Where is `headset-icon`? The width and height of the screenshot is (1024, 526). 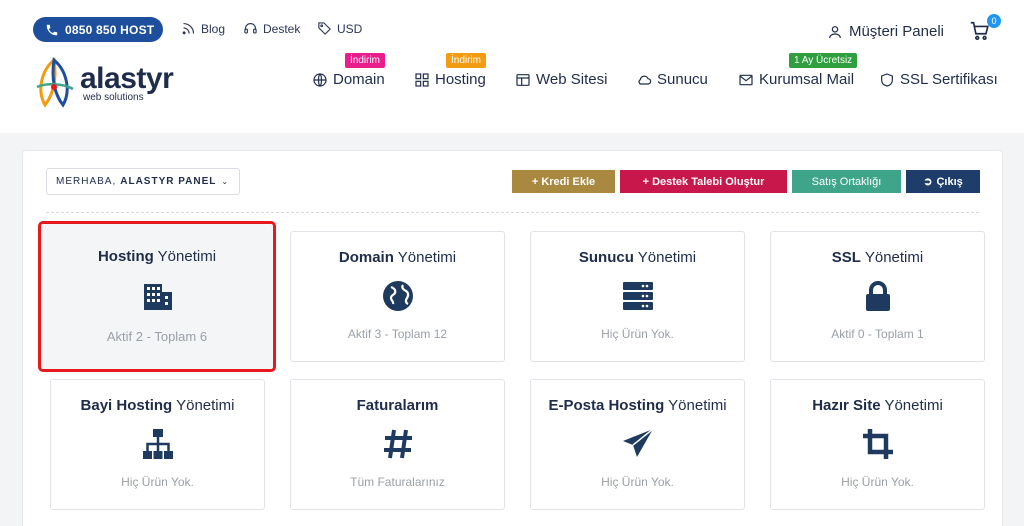 headset-icon is located at coordinates (250, 28).